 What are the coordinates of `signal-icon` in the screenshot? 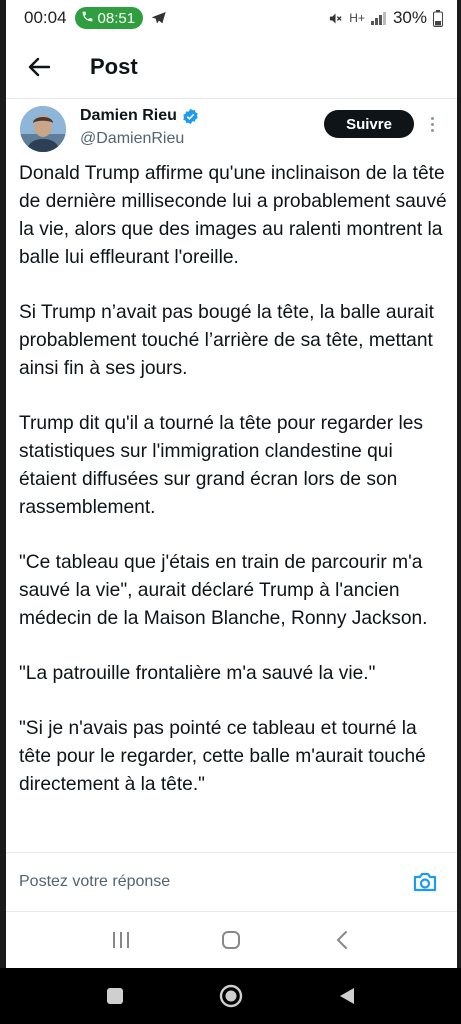 It's located at (378, 18).